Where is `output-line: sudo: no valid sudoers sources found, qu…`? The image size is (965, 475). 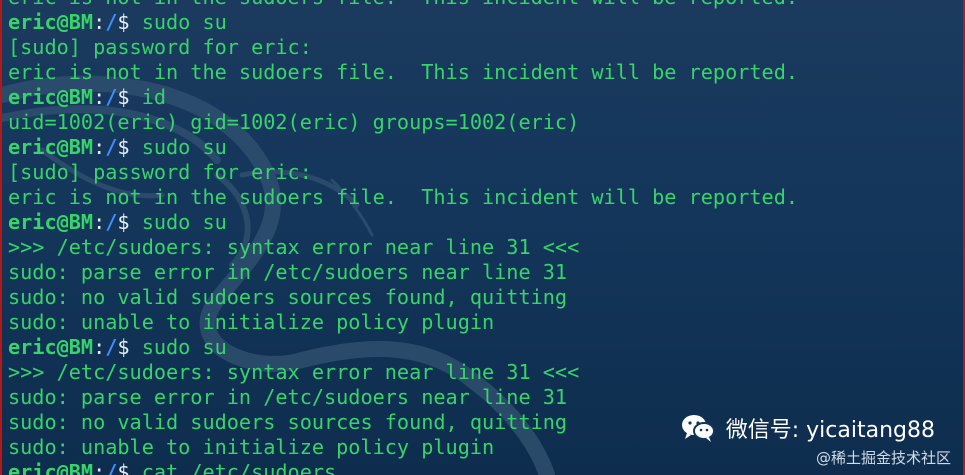
output-line: sudo: no valid sudoers sources found, qu… is located at coordinates (403, 297).